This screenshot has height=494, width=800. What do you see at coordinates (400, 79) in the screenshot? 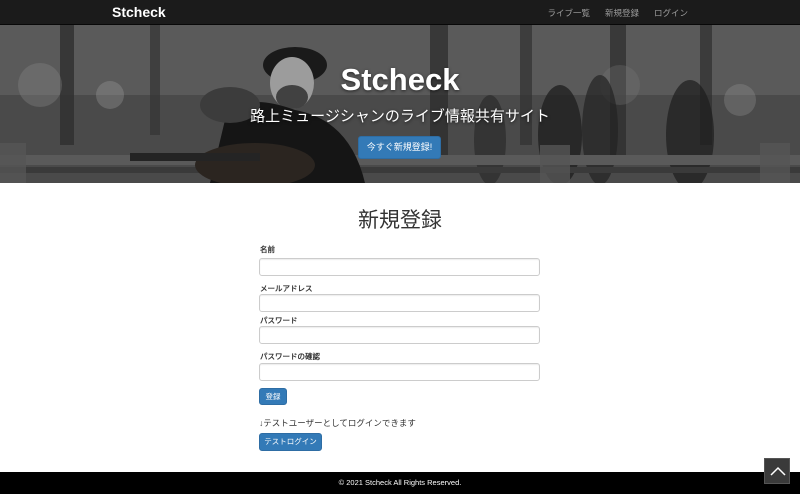
I see `hero-title: Stcheck` at bounding box center [400, 79].